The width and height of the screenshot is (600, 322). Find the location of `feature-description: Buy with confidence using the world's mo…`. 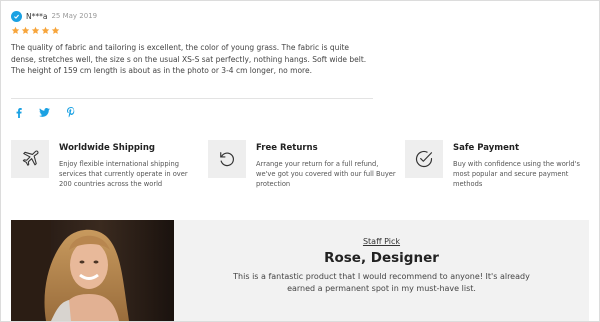

feature-description: Buy with confidence using the world's mo… is located at coordinates (516, 174).